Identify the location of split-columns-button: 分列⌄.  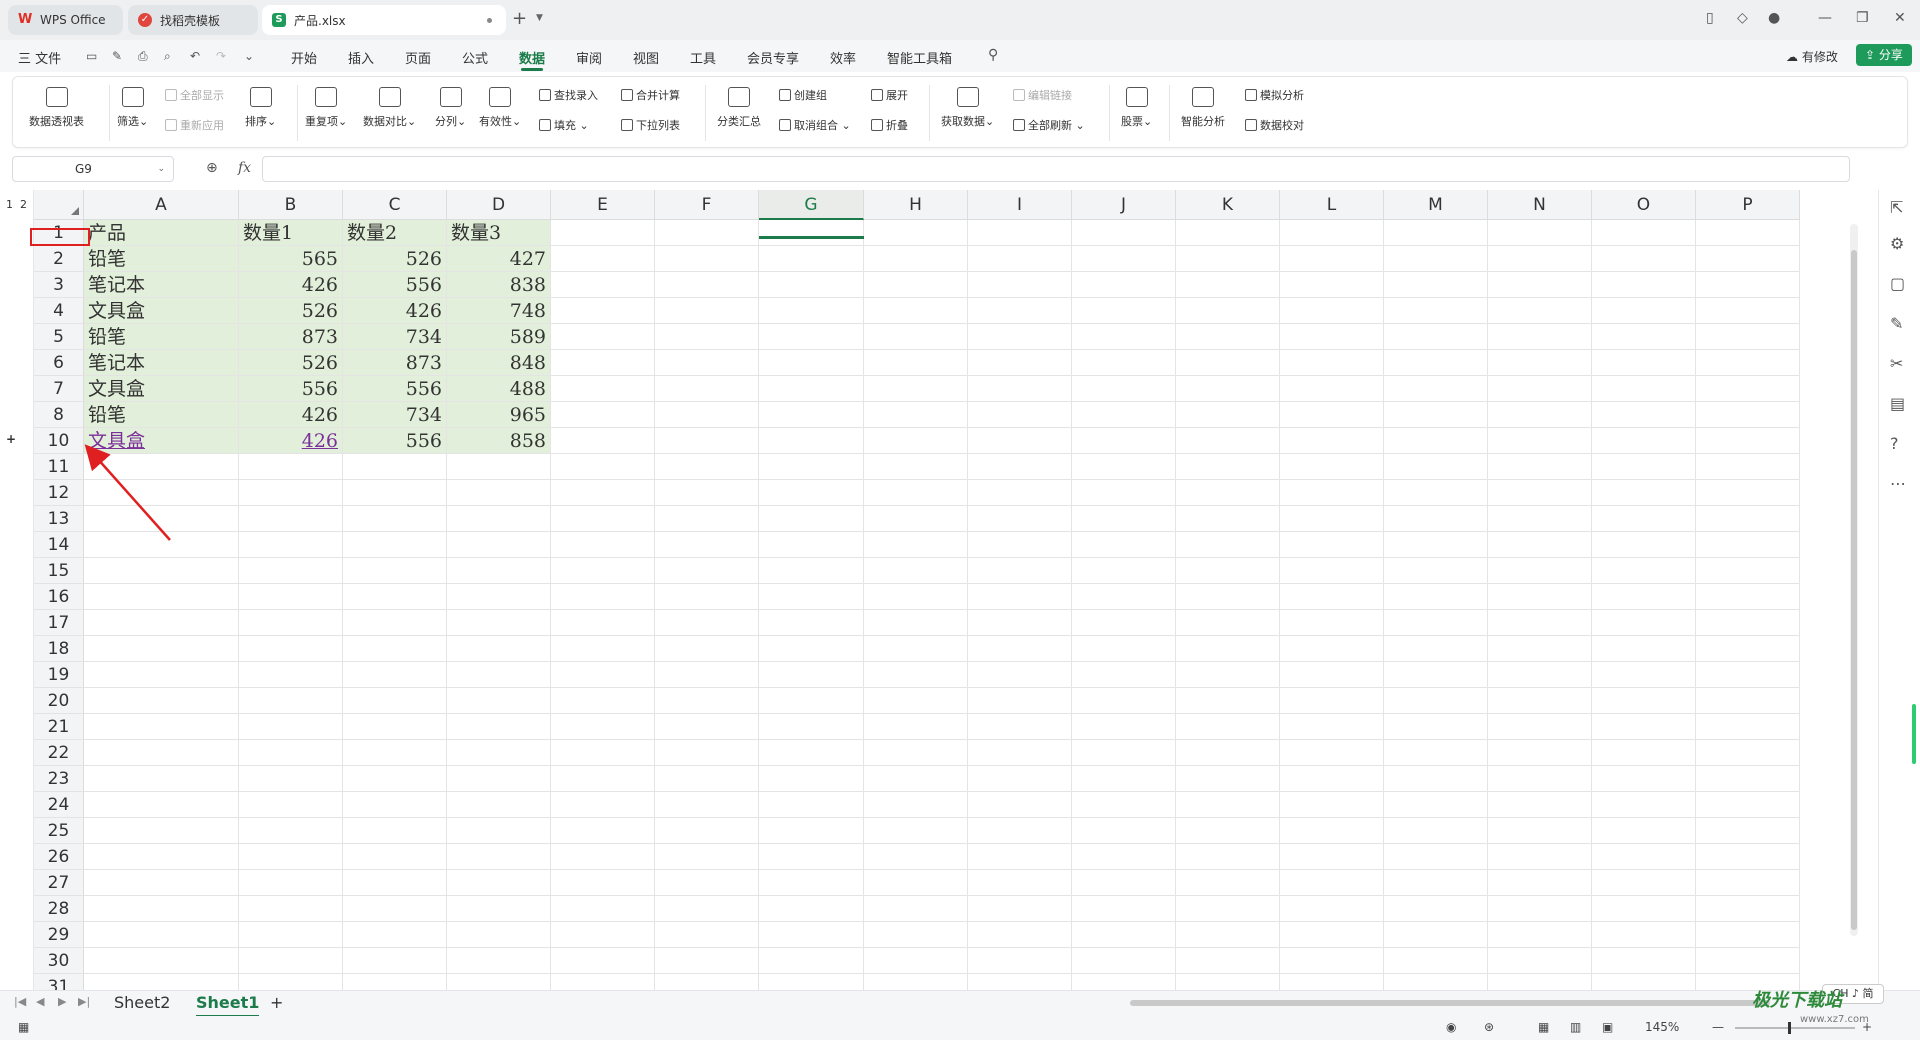
(450, 108).